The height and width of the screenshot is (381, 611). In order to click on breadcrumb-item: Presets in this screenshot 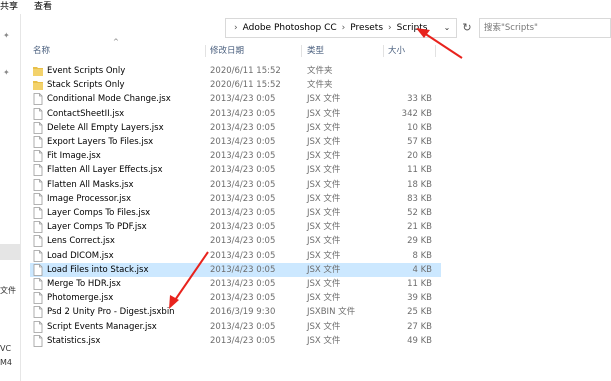, I will do `click(366, 28)`.